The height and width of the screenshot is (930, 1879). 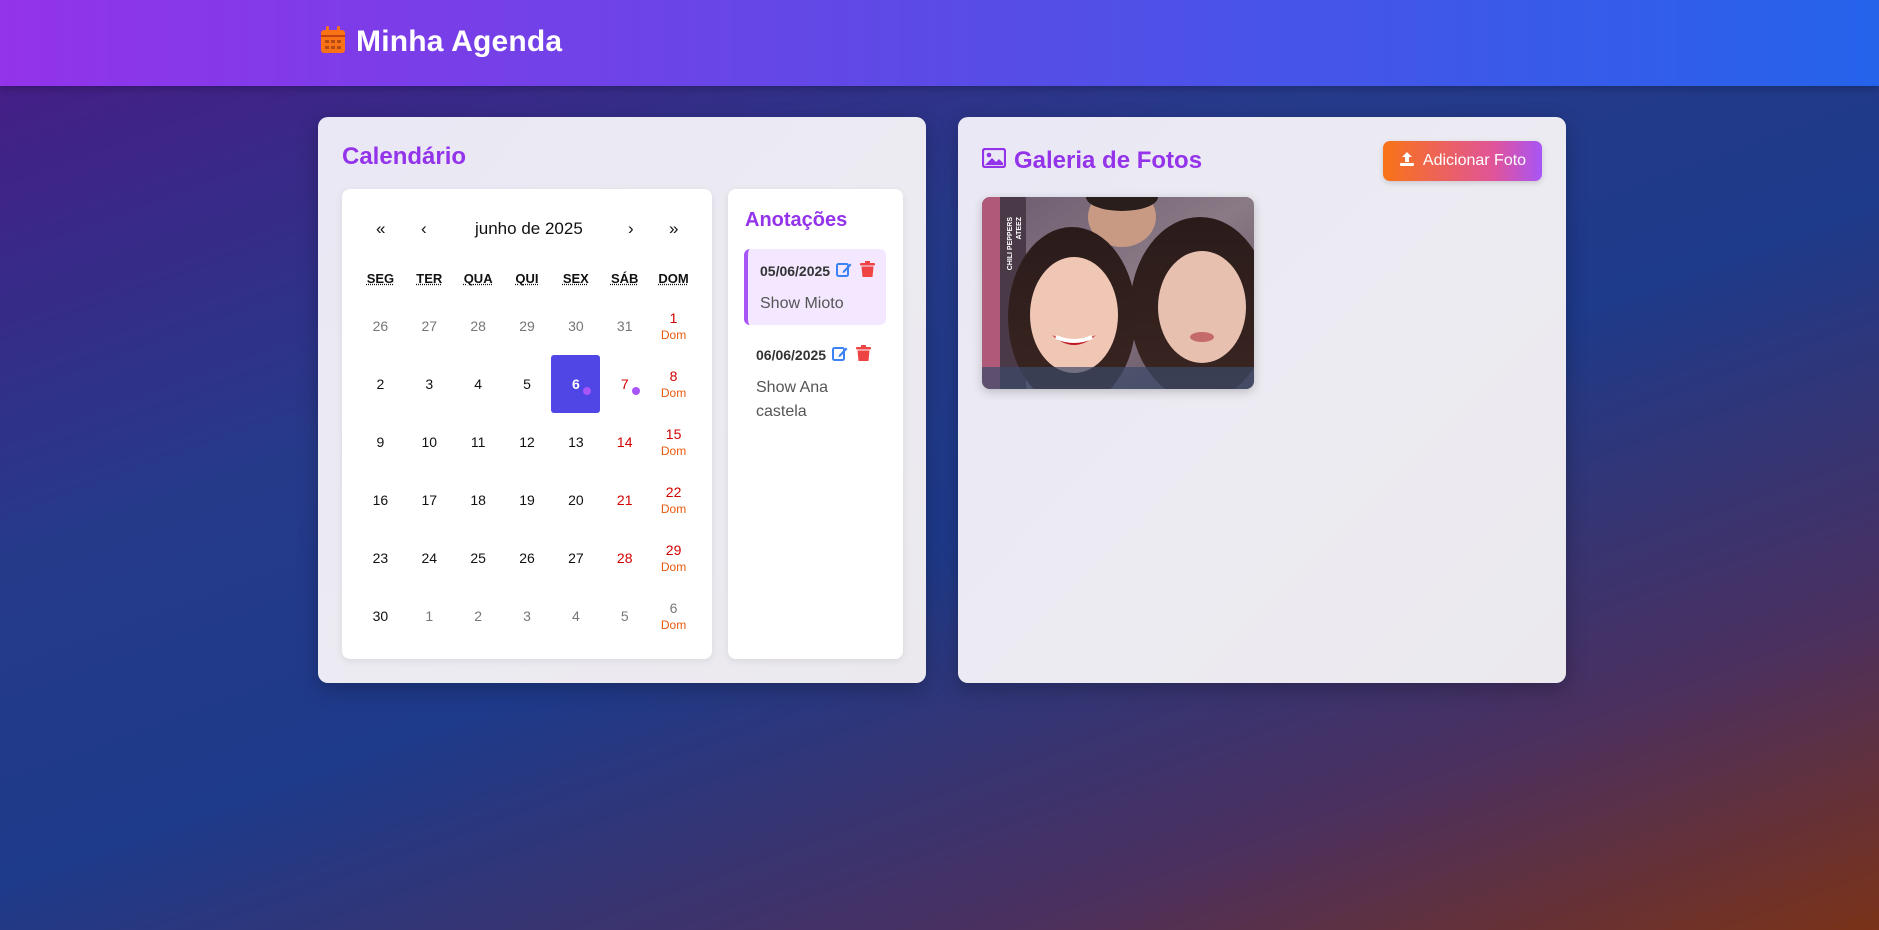 I want to click on calendar-day: 20, so click(x=575, y=500).